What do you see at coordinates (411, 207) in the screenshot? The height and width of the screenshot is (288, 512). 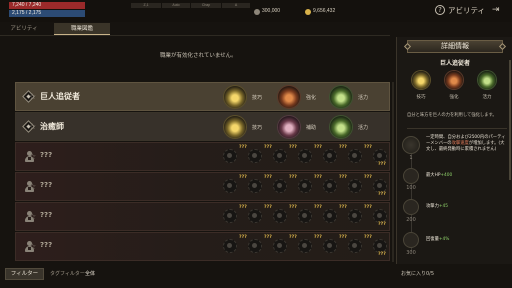 I see `attack-node-icon` at bounding box center [411, 207].